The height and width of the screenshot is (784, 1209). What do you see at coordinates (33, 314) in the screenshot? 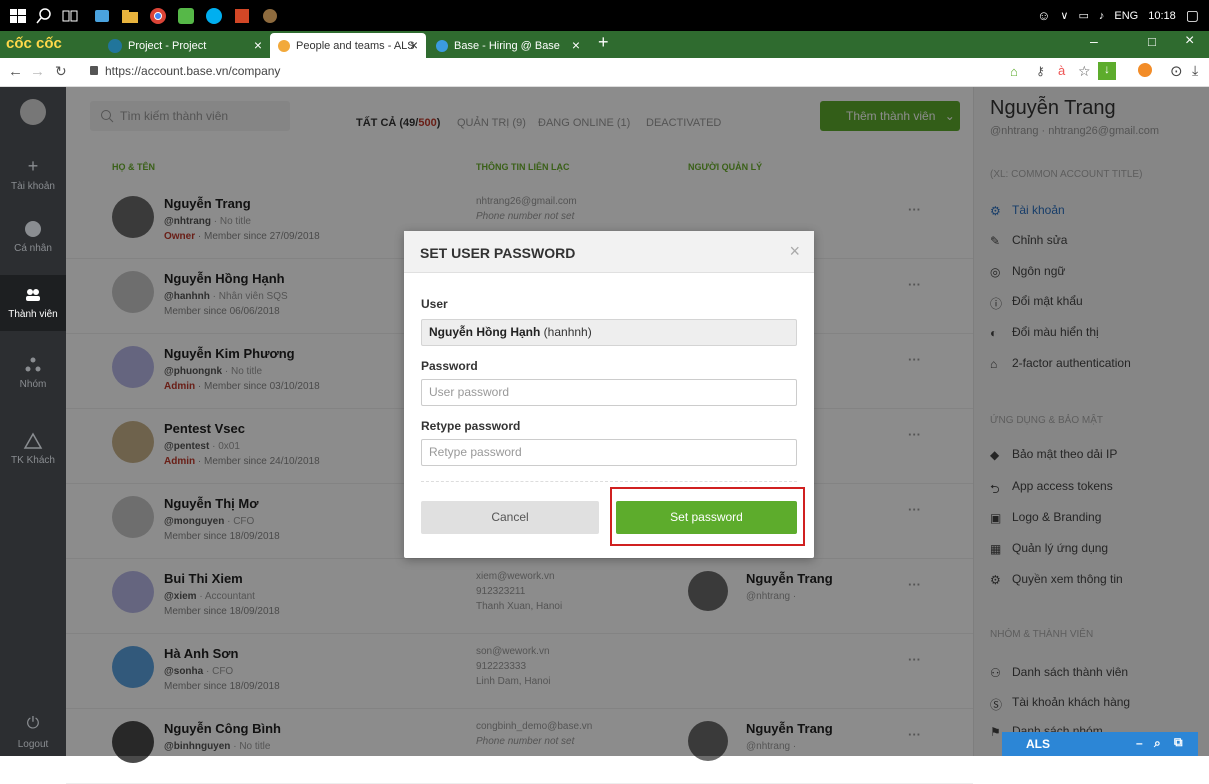
I see `nav-label: Thành viên` at bounding box center [33, 314].